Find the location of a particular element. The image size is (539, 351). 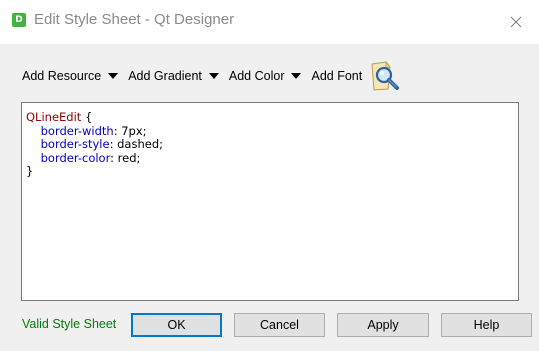

add-font-button: Add Font is located at coordinates (336, 76).